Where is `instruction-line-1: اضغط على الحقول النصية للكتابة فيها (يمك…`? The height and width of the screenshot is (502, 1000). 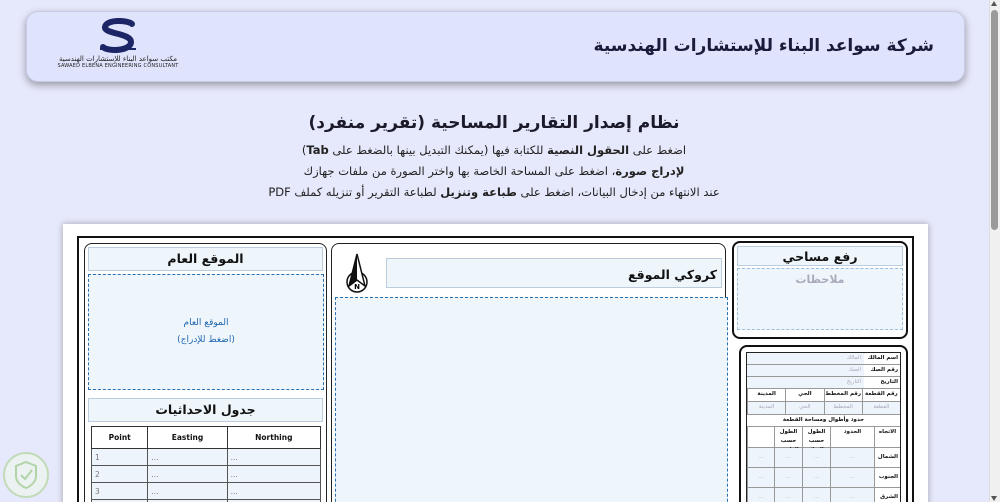 instruction-line-1: اضغط على الحقول النصية للكتابة فيها (يمك… is located at coordinates (494, 150).